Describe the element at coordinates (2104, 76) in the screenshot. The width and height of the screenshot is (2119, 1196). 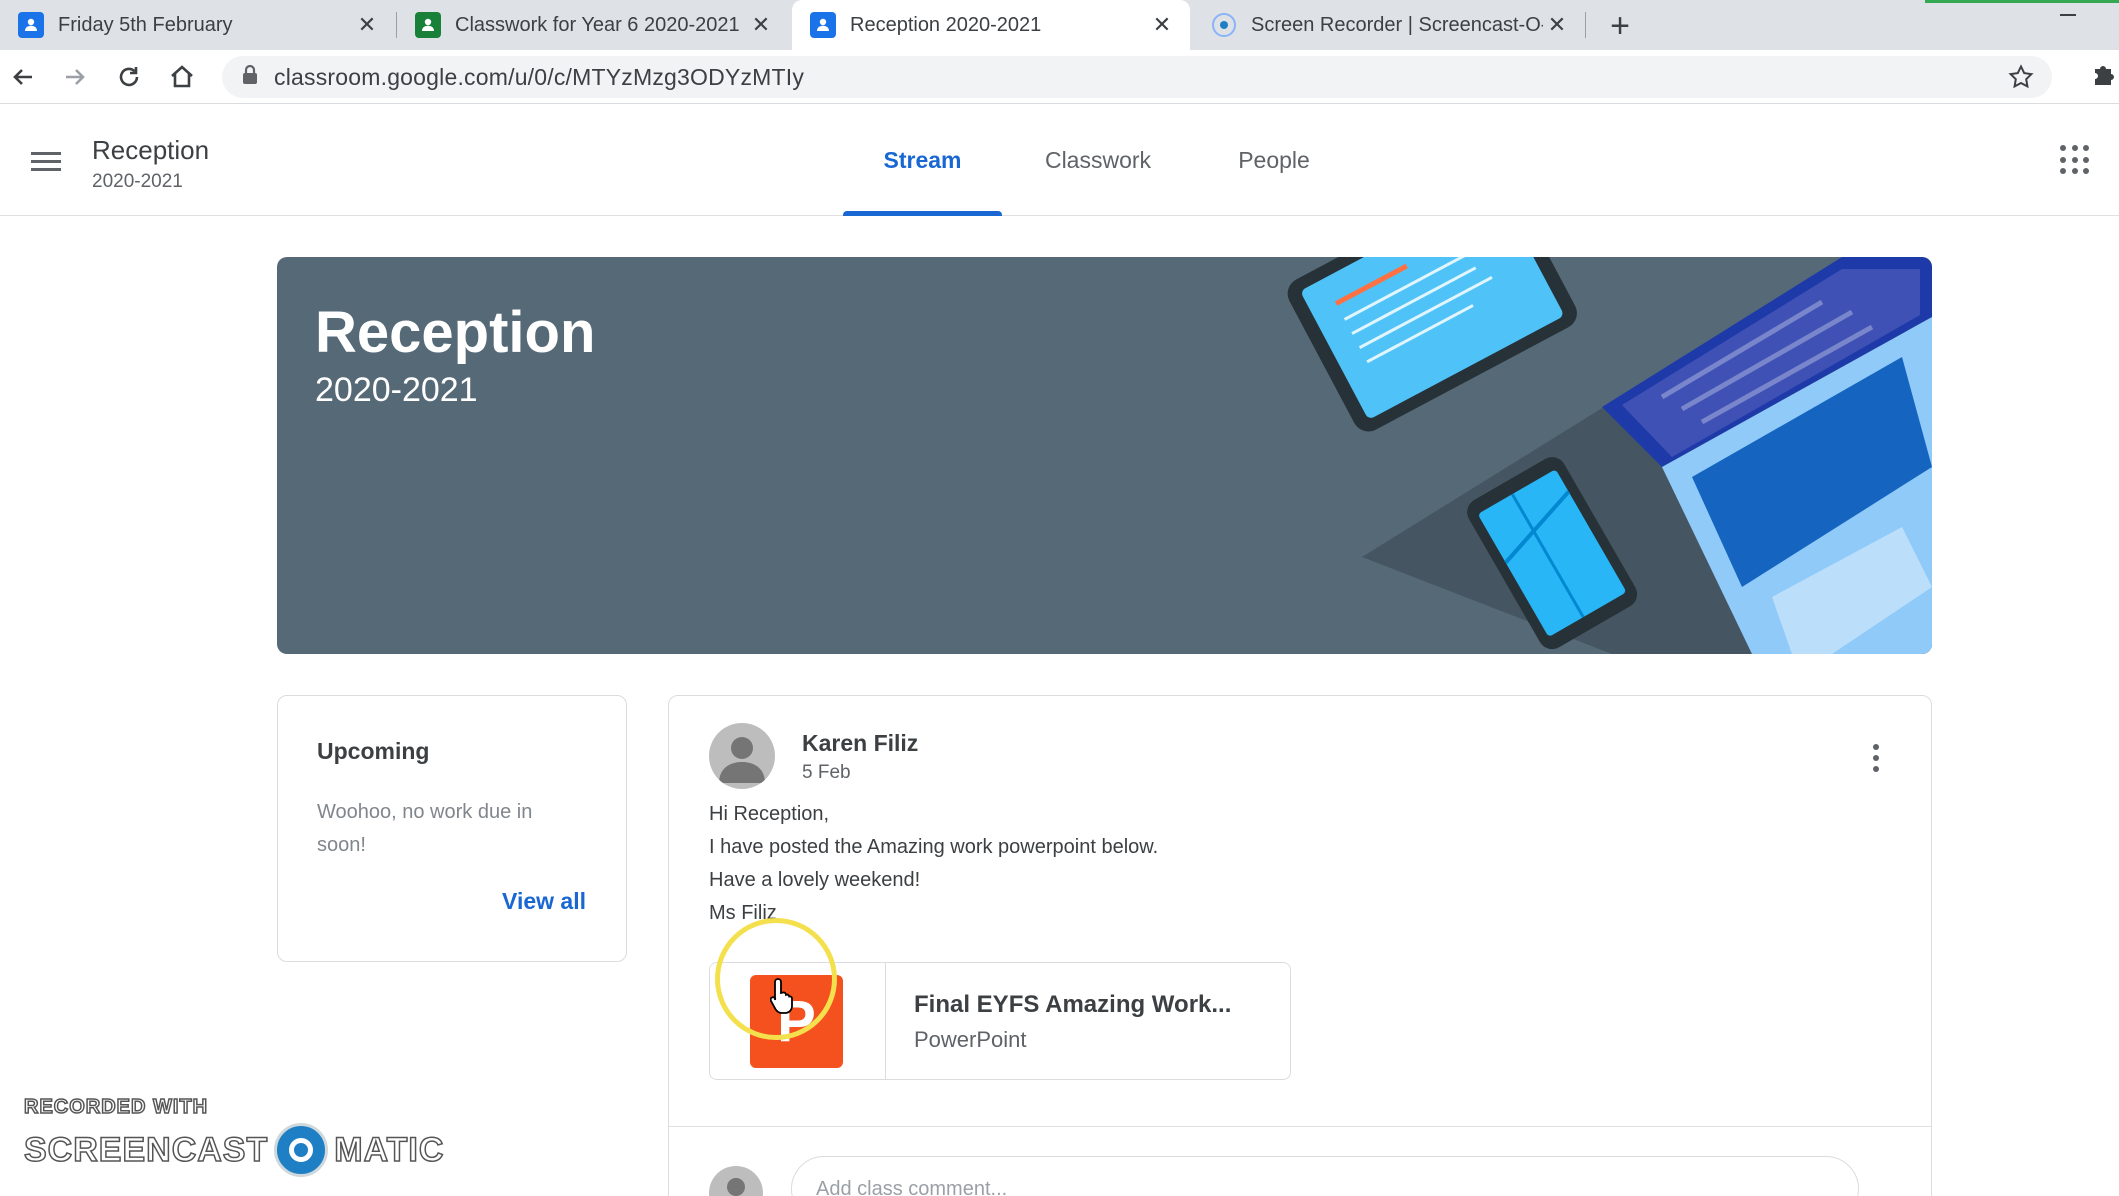
I see `extension-puzzle-icon` at that location.